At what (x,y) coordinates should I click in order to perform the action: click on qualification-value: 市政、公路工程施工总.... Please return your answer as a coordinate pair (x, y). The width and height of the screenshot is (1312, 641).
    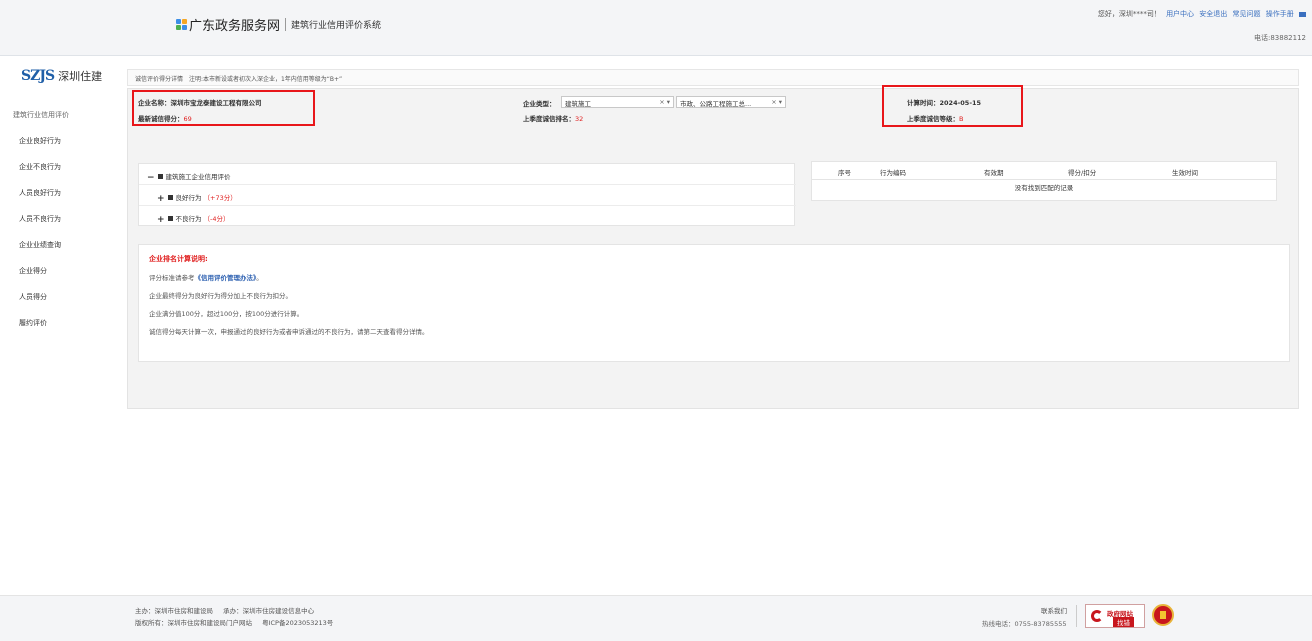
    Looking at the image, I should click on (716, 104).